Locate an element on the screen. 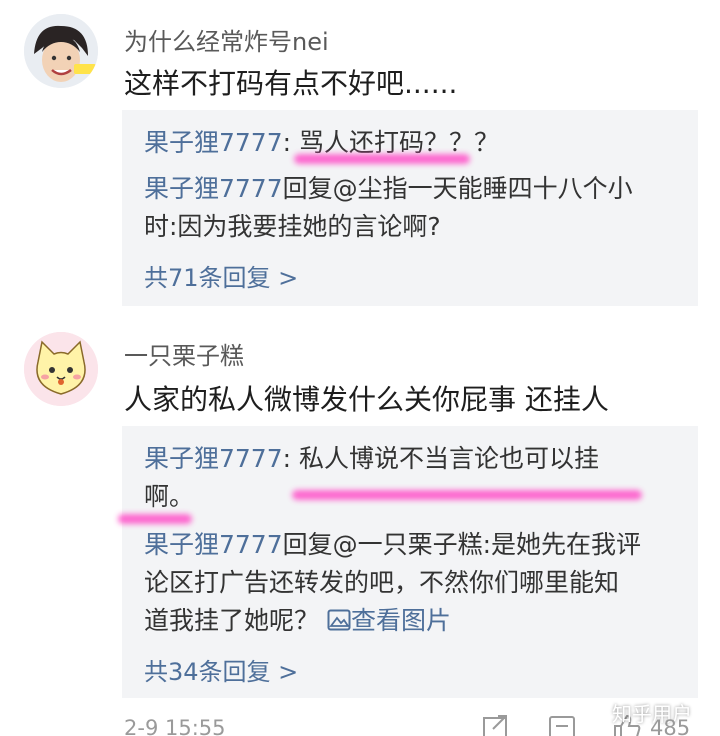  comment-username: 一只栗子糕 is located at coordinates (184, 353).